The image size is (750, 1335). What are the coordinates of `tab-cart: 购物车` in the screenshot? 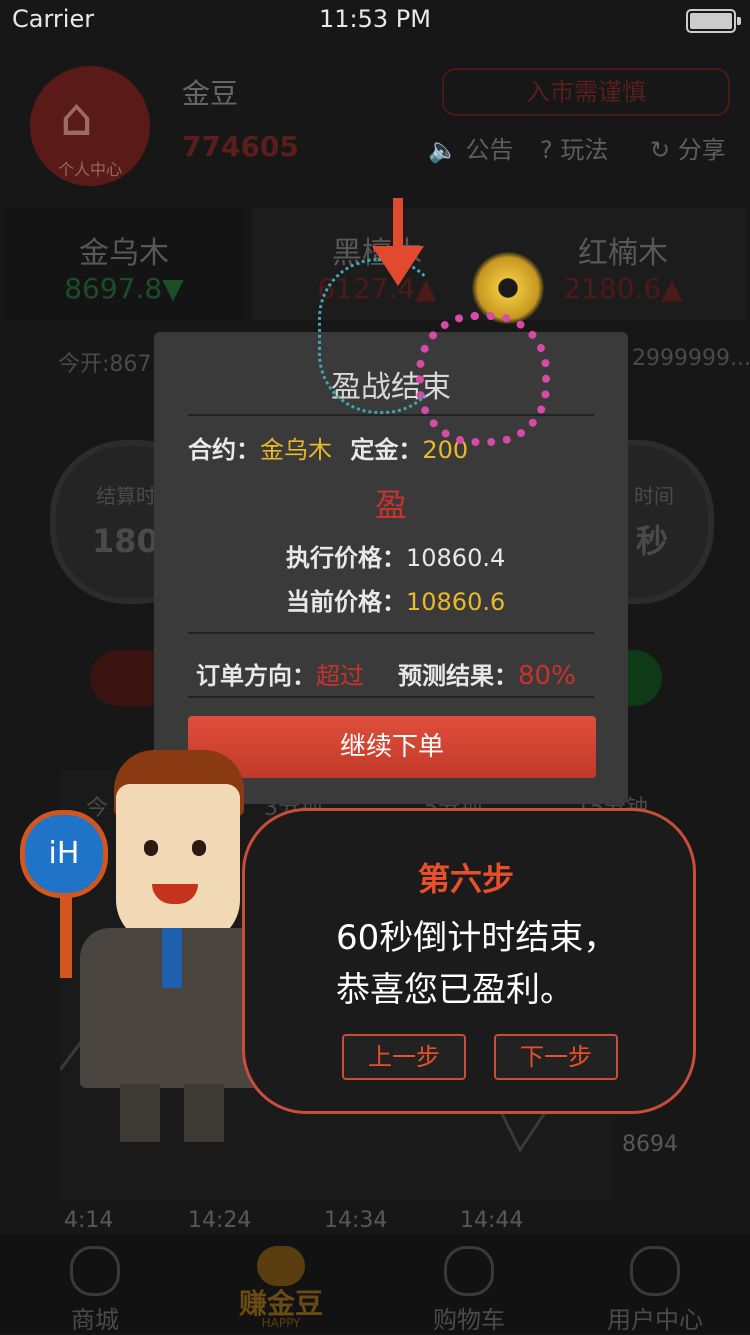 It's located at (469, 1284).